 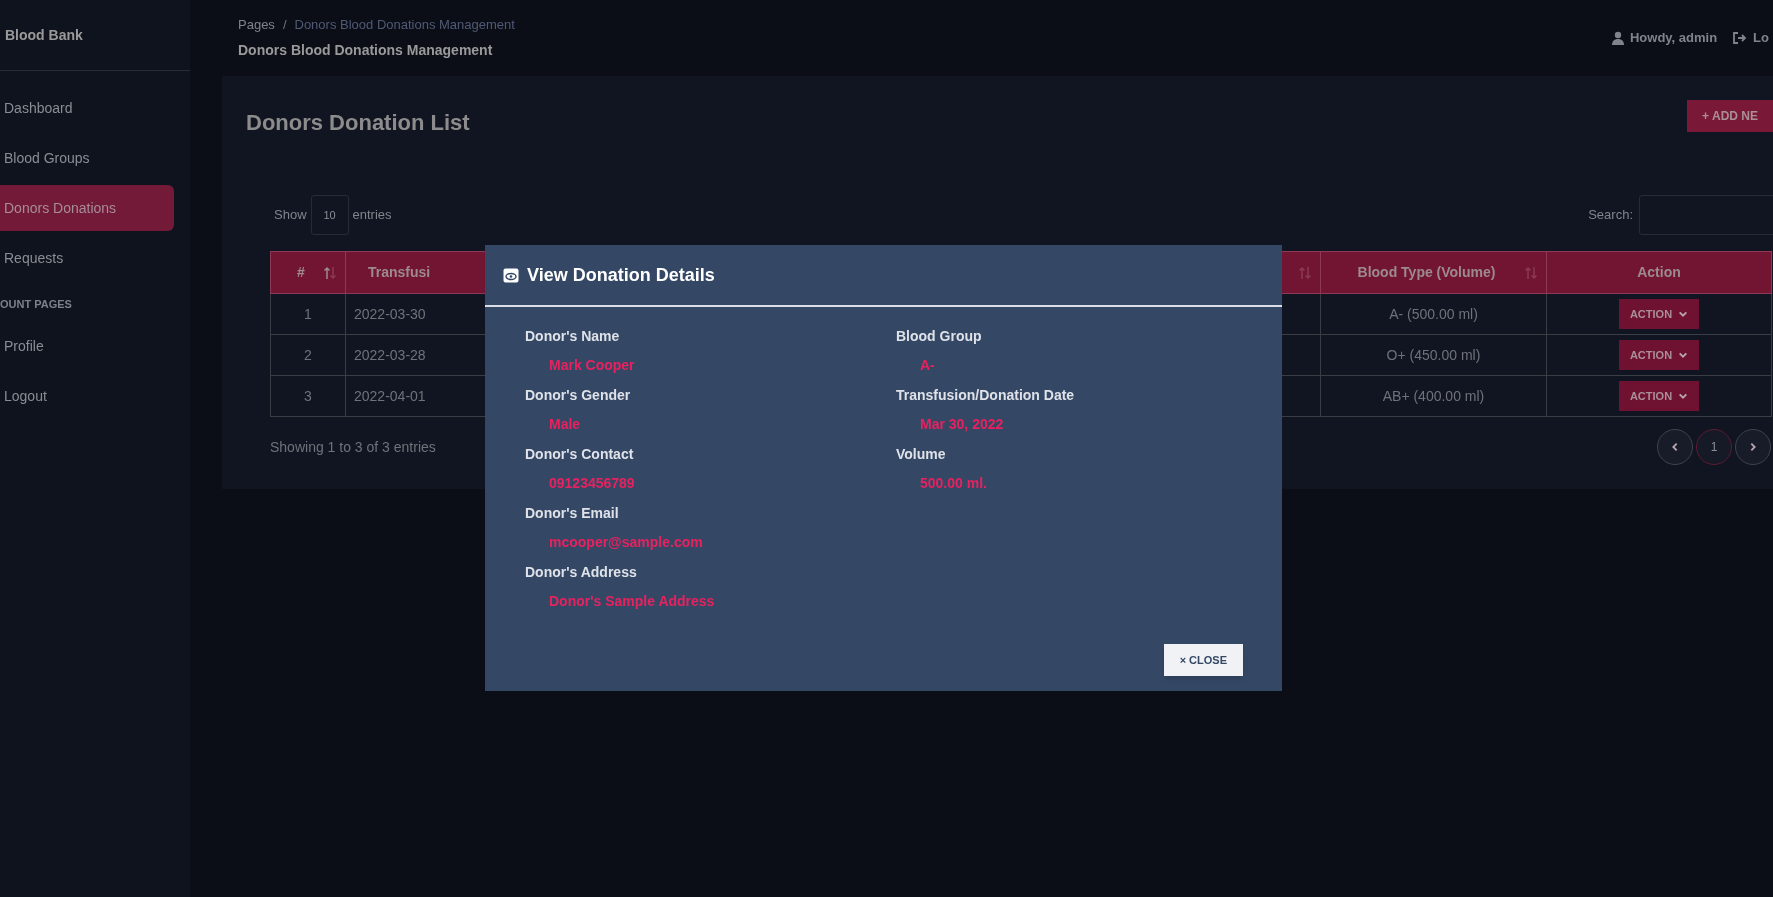 What do you see at coordinates (290, 215) in the screenshot?
I see `length-label: Show` at bounding box center [290, 215].